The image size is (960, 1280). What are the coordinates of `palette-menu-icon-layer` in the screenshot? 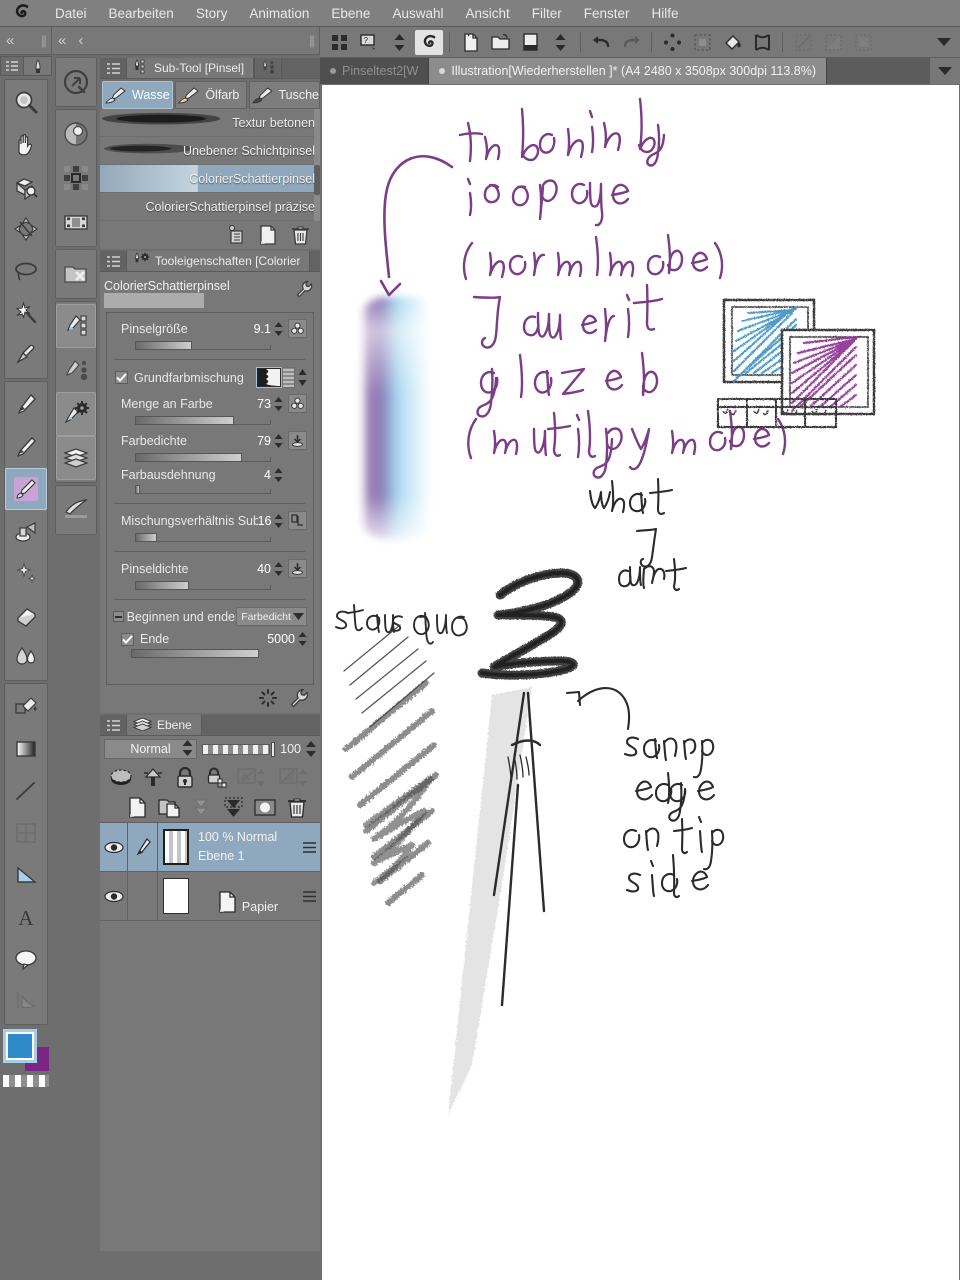 It's located at (113, 725).